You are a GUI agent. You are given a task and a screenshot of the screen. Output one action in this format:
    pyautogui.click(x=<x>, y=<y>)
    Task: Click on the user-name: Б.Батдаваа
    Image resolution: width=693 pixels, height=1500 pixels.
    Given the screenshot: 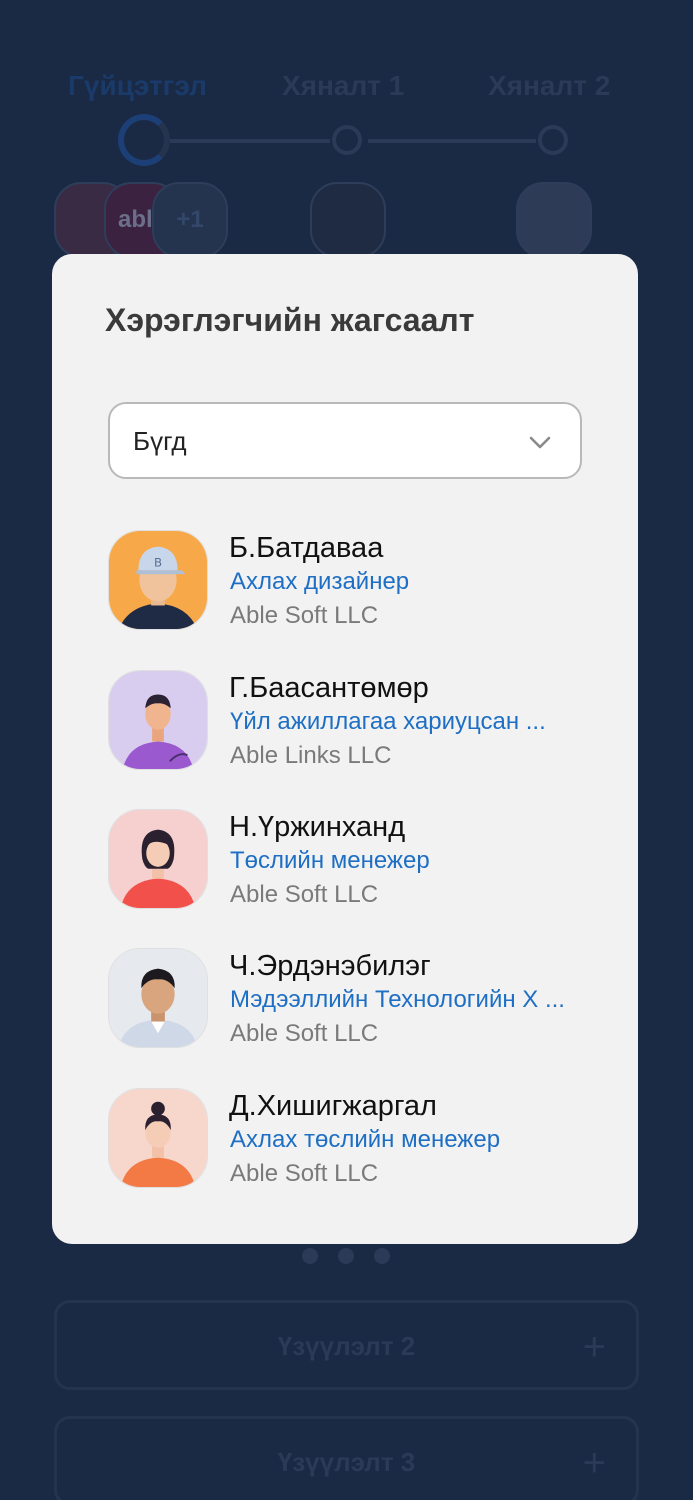 What is the action you would take?
    pyautogui.click(x=306, y=548)
    